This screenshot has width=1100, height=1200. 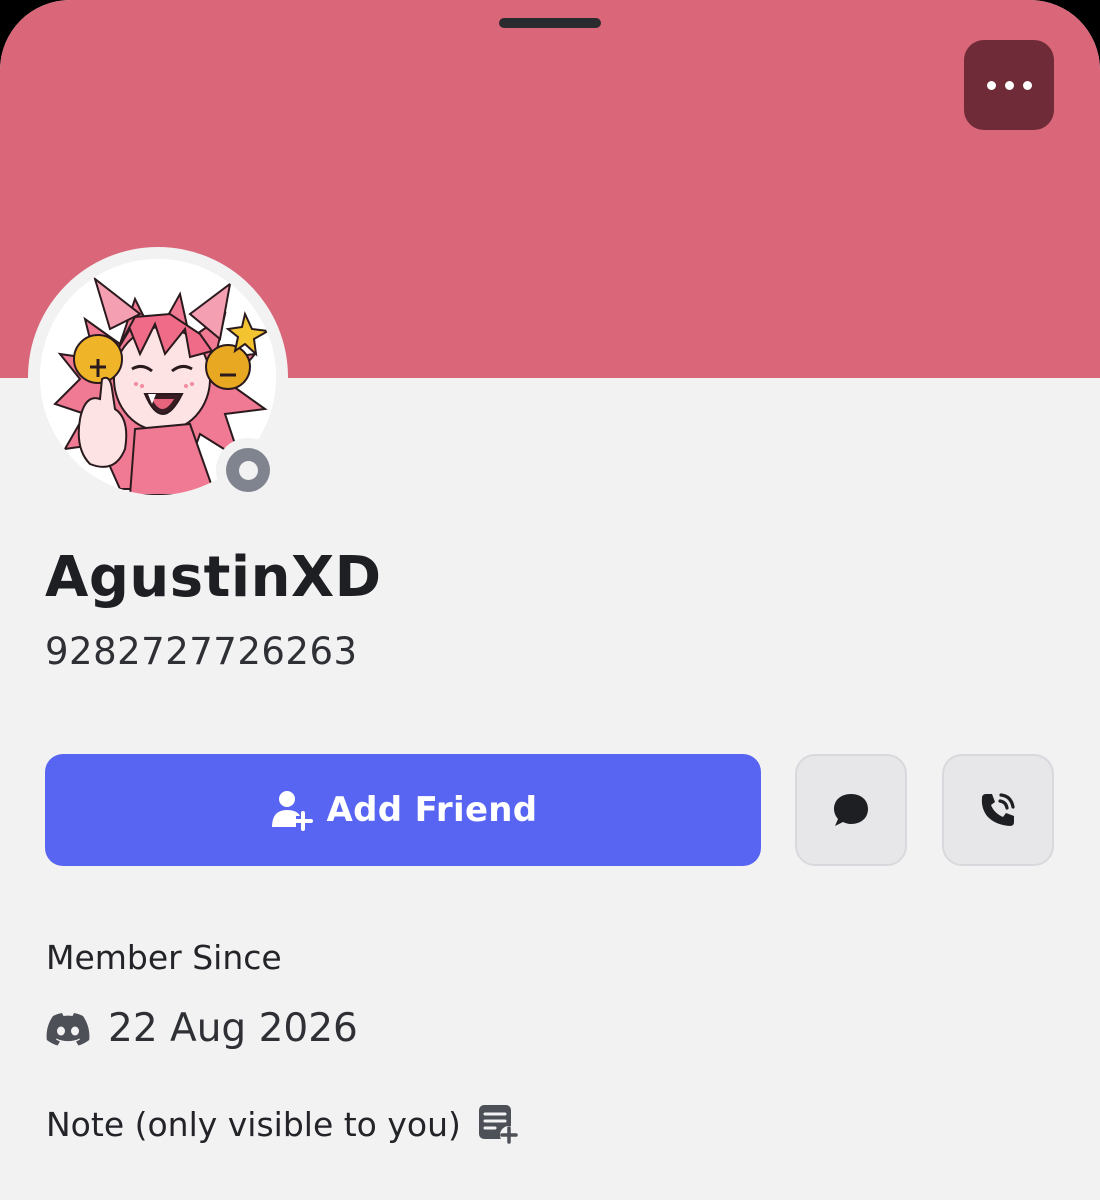 I want to click on call-button, so click(x=998, y=810).